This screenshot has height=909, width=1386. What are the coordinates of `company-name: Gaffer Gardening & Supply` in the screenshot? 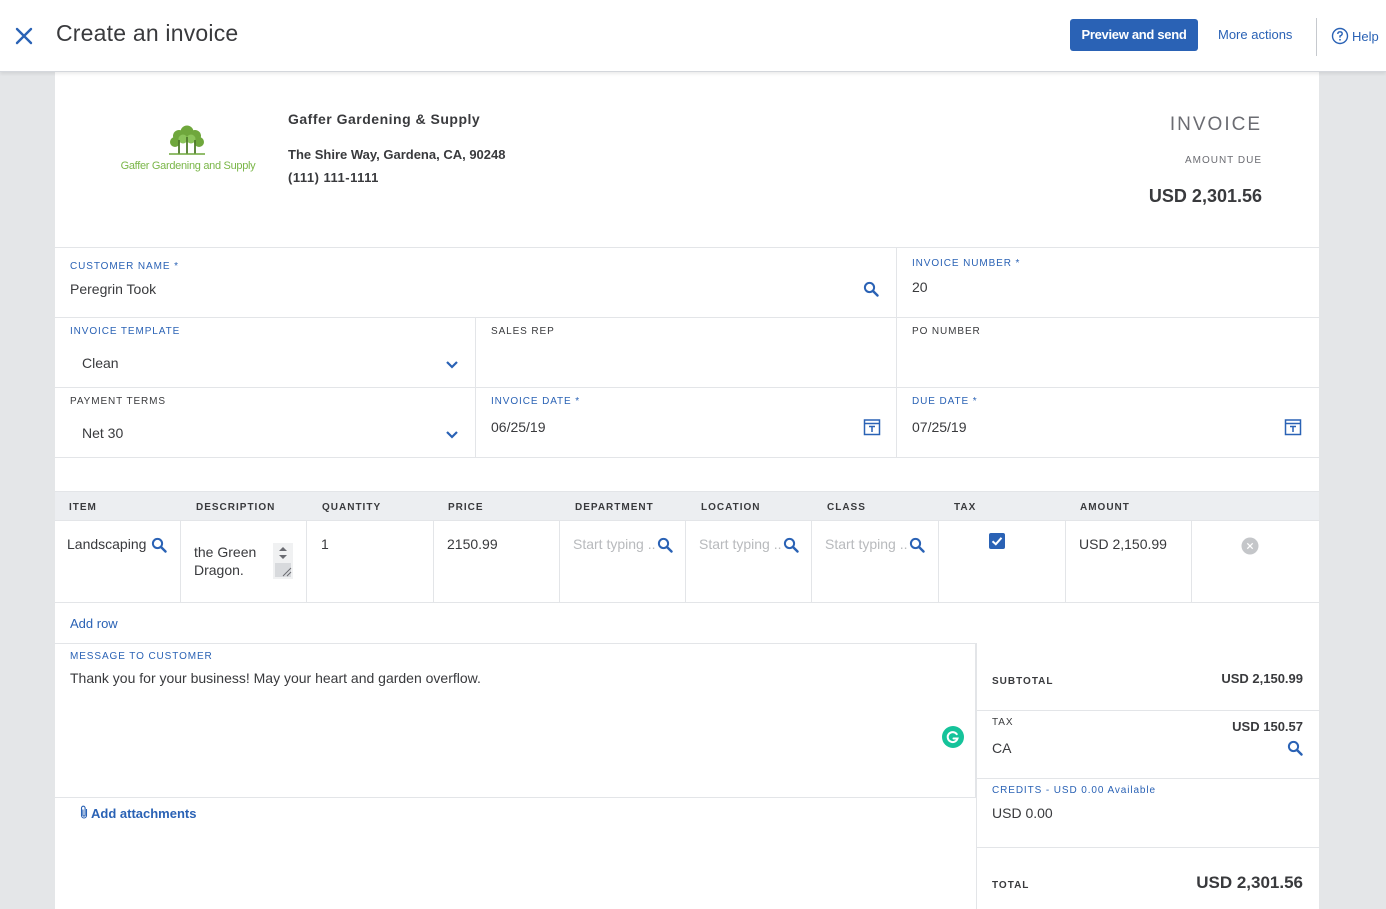 It's located at (384, 119).